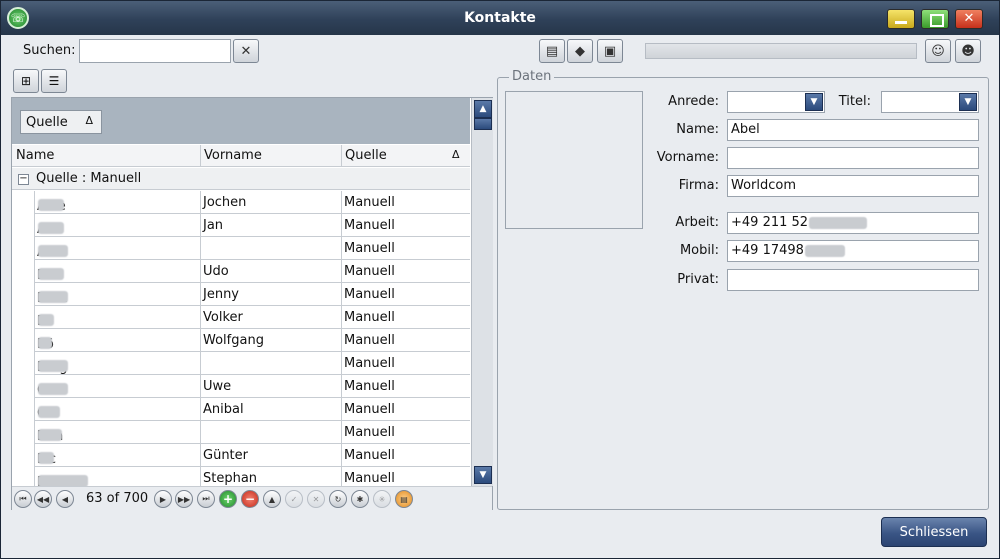 The height and width of the screenshot is (559, 1000). Describe the element at coordinates (366, 155) in the screenshot. I see `column-header-quelle: Quelle` at that location.